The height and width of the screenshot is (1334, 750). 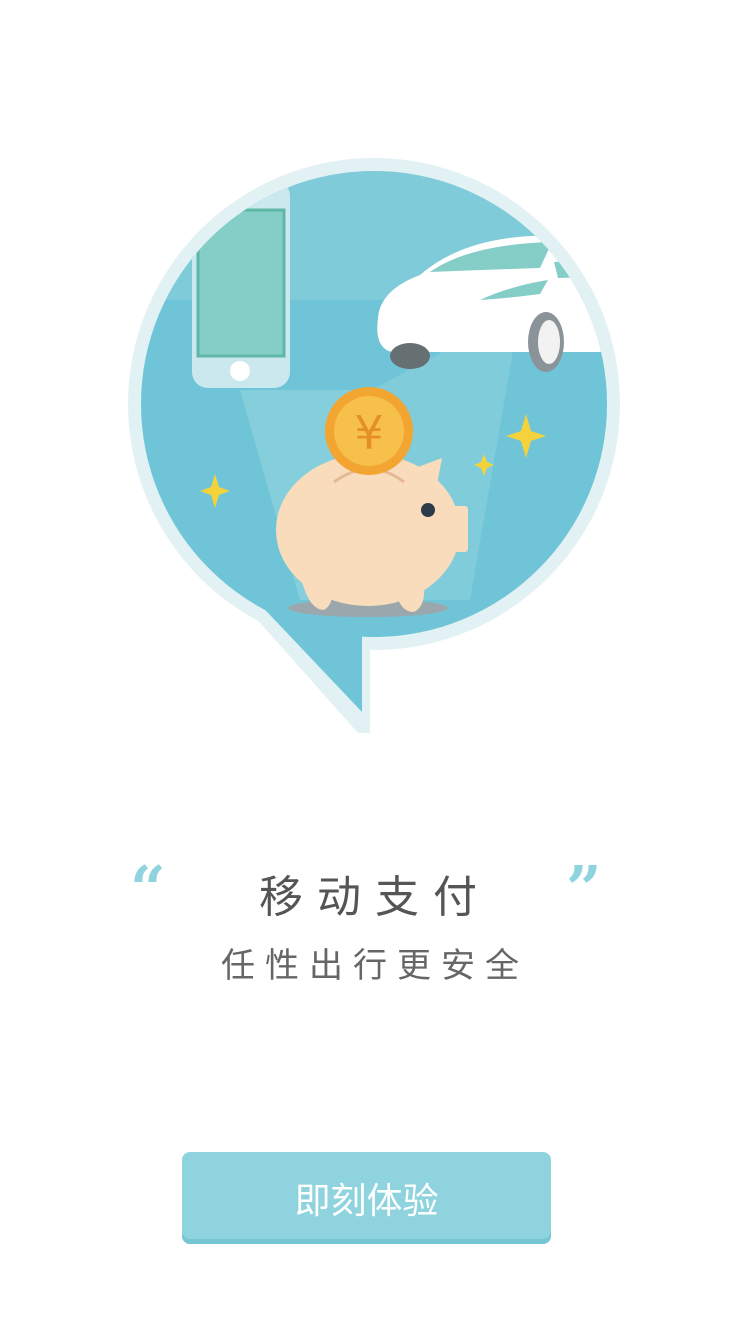 What do you see at coordinates (375, 897) in the screenshot?
I see `headline: 移动支付` at bounding box center [375, 897].